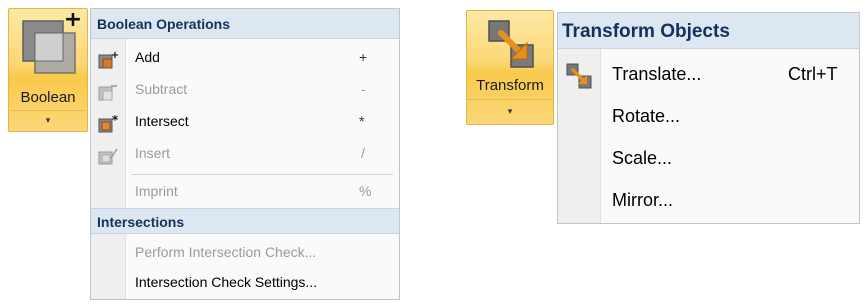  I want to click on menu-item-insert-label: Insert, so click(153, 153).